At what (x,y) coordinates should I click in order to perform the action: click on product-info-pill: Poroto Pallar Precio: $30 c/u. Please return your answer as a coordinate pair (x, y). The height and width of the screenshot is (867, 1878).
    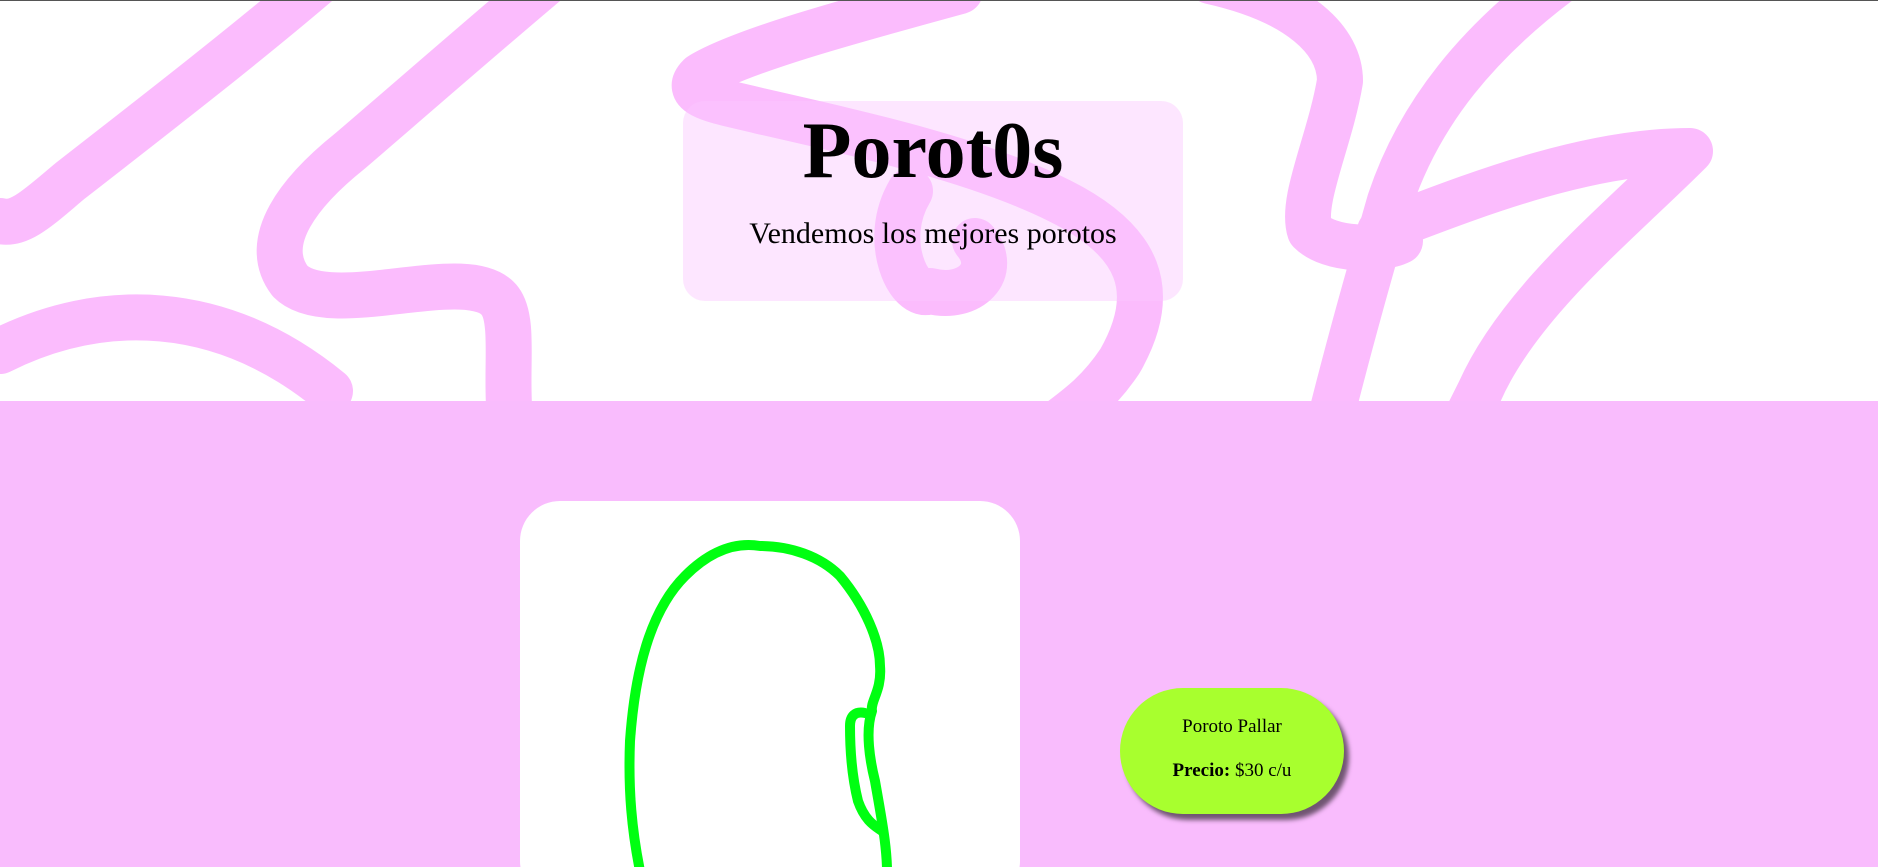
    Looking at the image, I should click on (1232, 751).